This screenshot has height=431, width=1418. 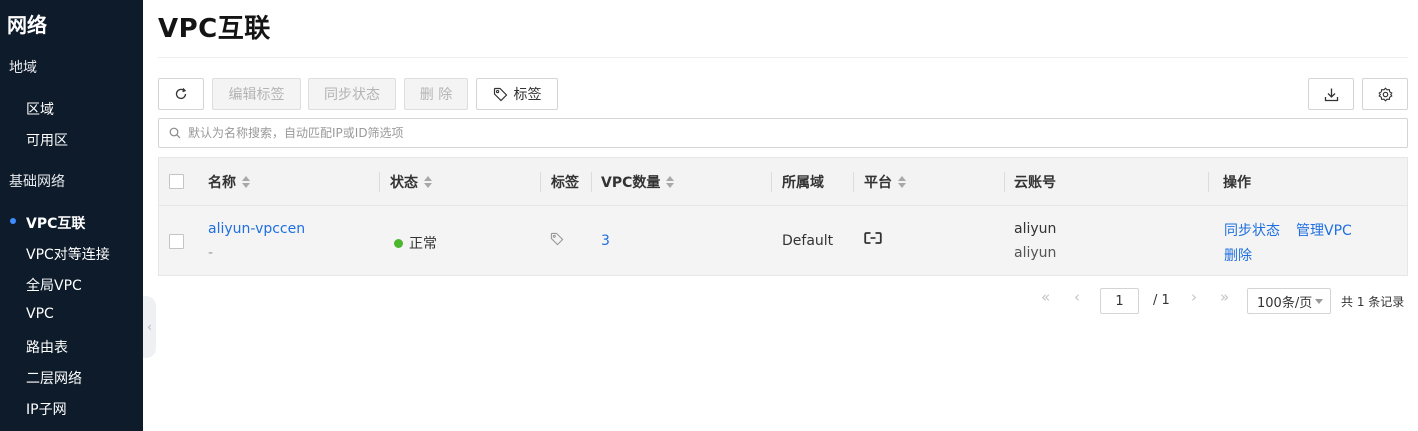 What do you see at coordinates (1324, 230) in the screenshot?
I see `manage-vpc-action: 管理VPC` at bounding box center [1324, 230].